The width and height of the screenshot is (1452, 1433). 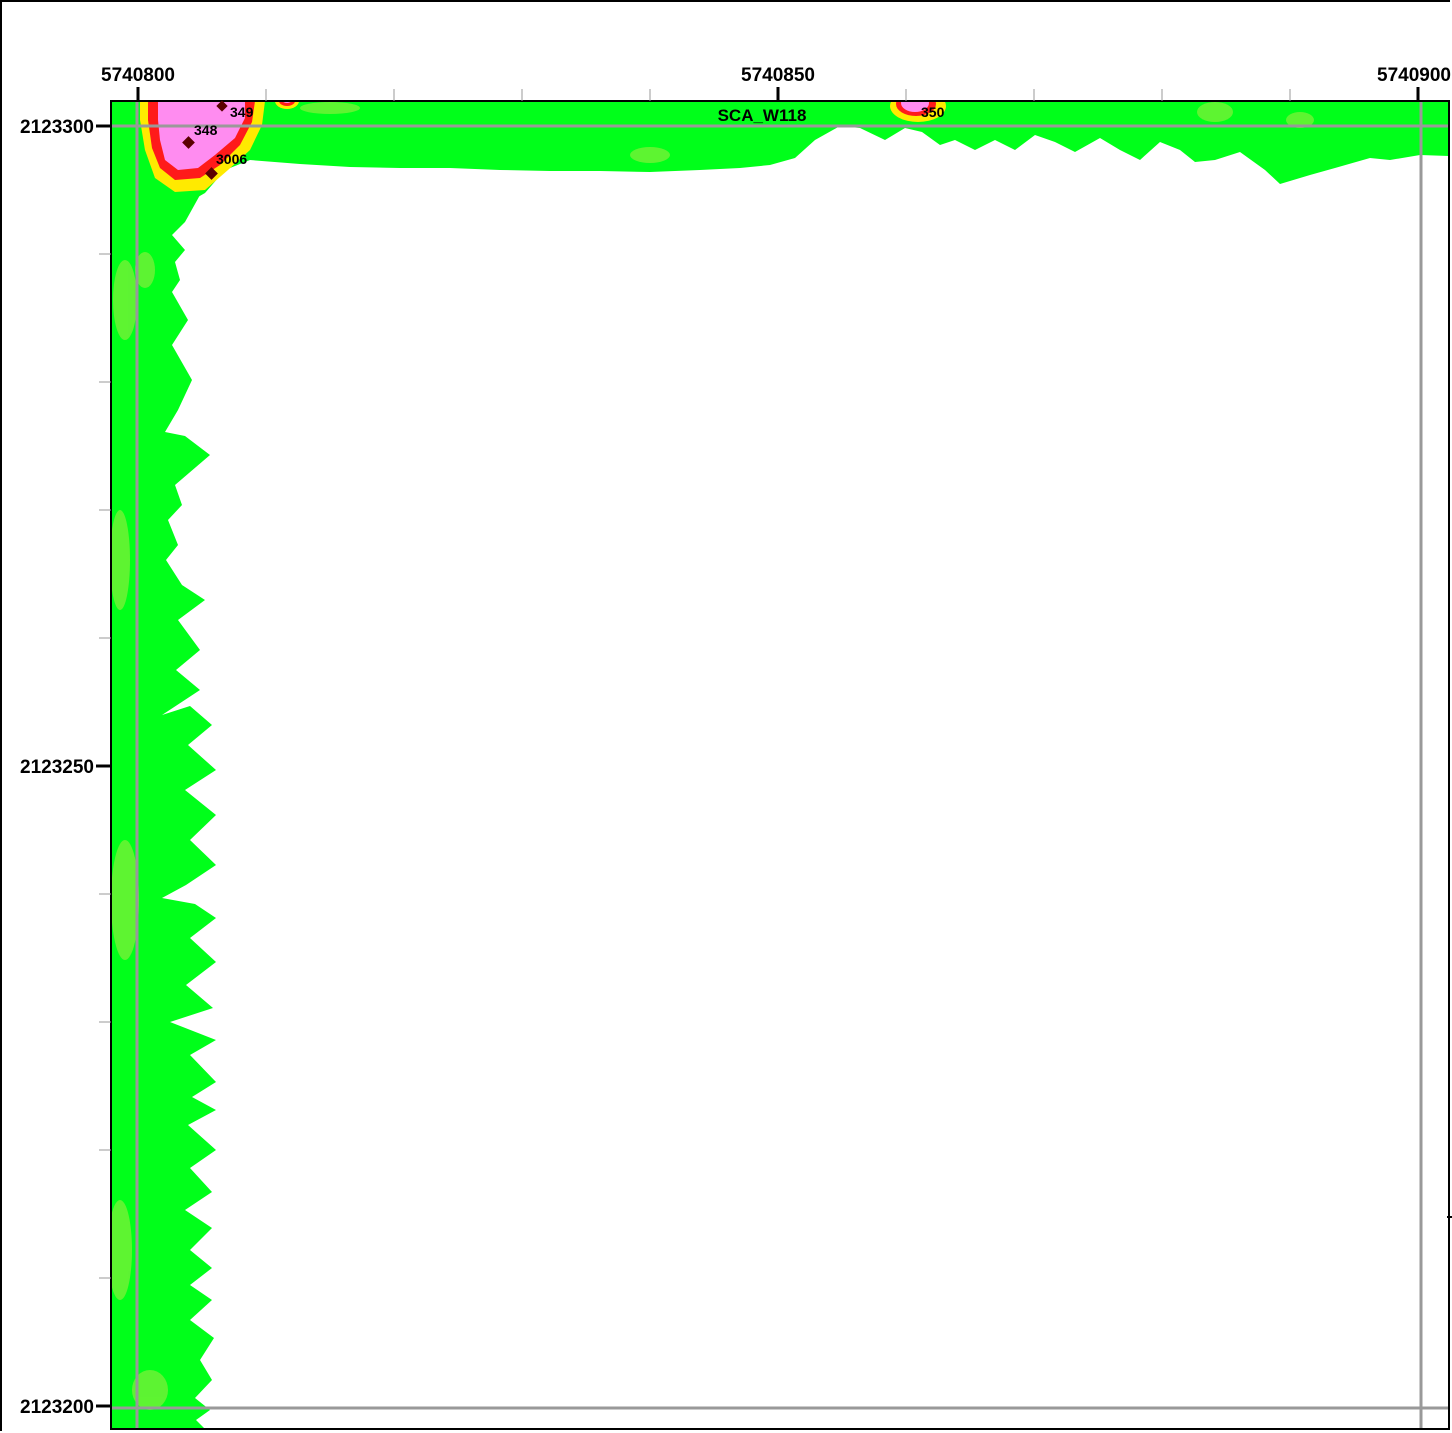 I want to click on y-tick-label-2: 2123250, so click(x=57, y=767).